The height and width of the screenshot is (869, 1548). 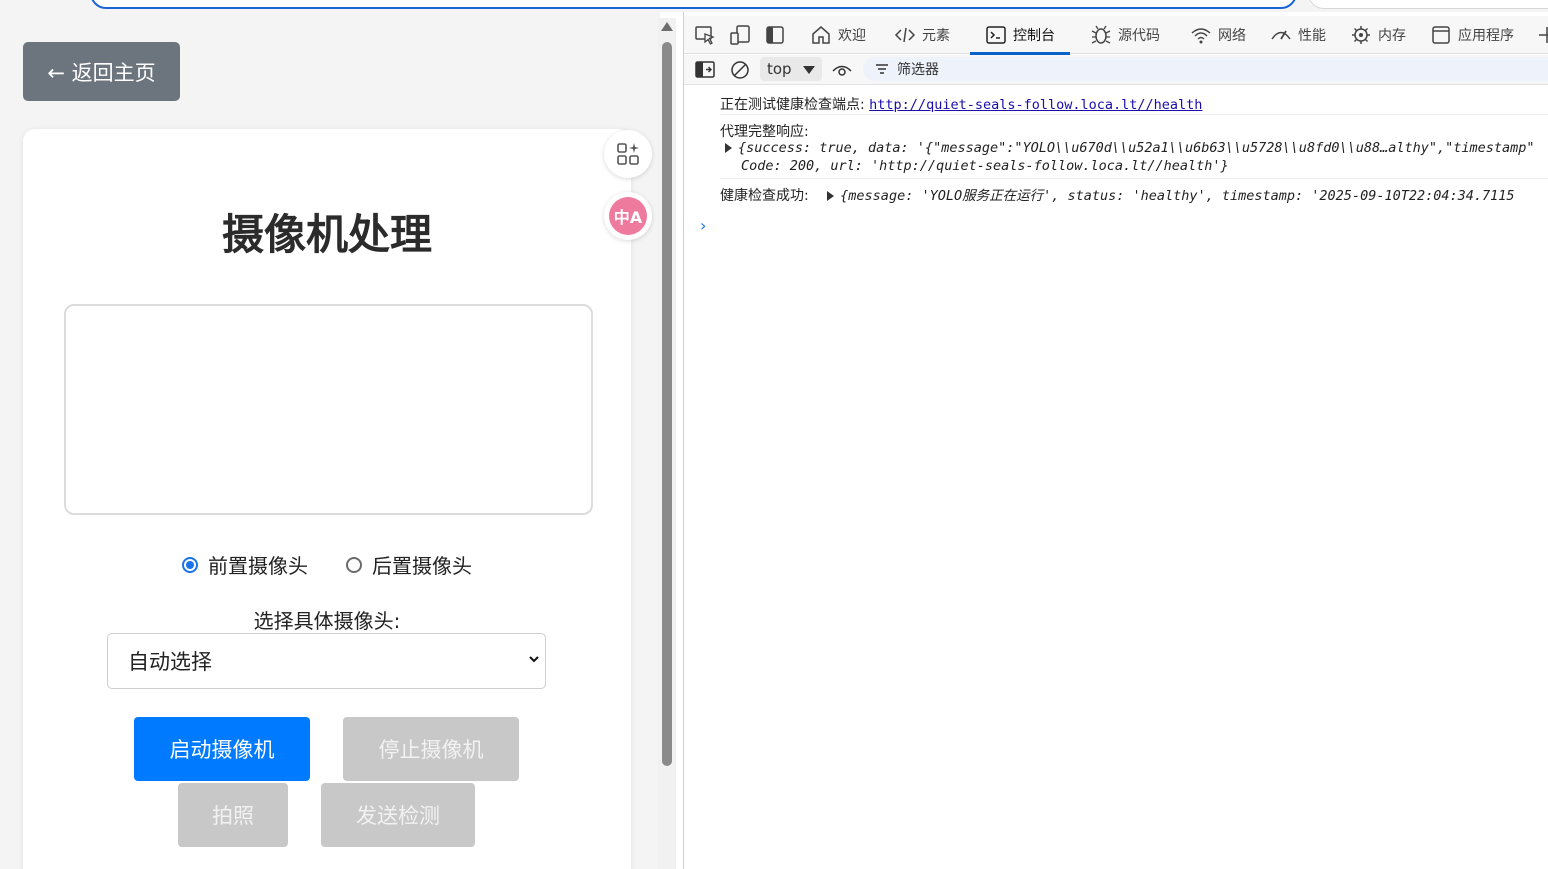 What do you see at coordinates (1201, 36) in the screenshot?
I see `wifi-icon` at bounding box center [1201, 36].